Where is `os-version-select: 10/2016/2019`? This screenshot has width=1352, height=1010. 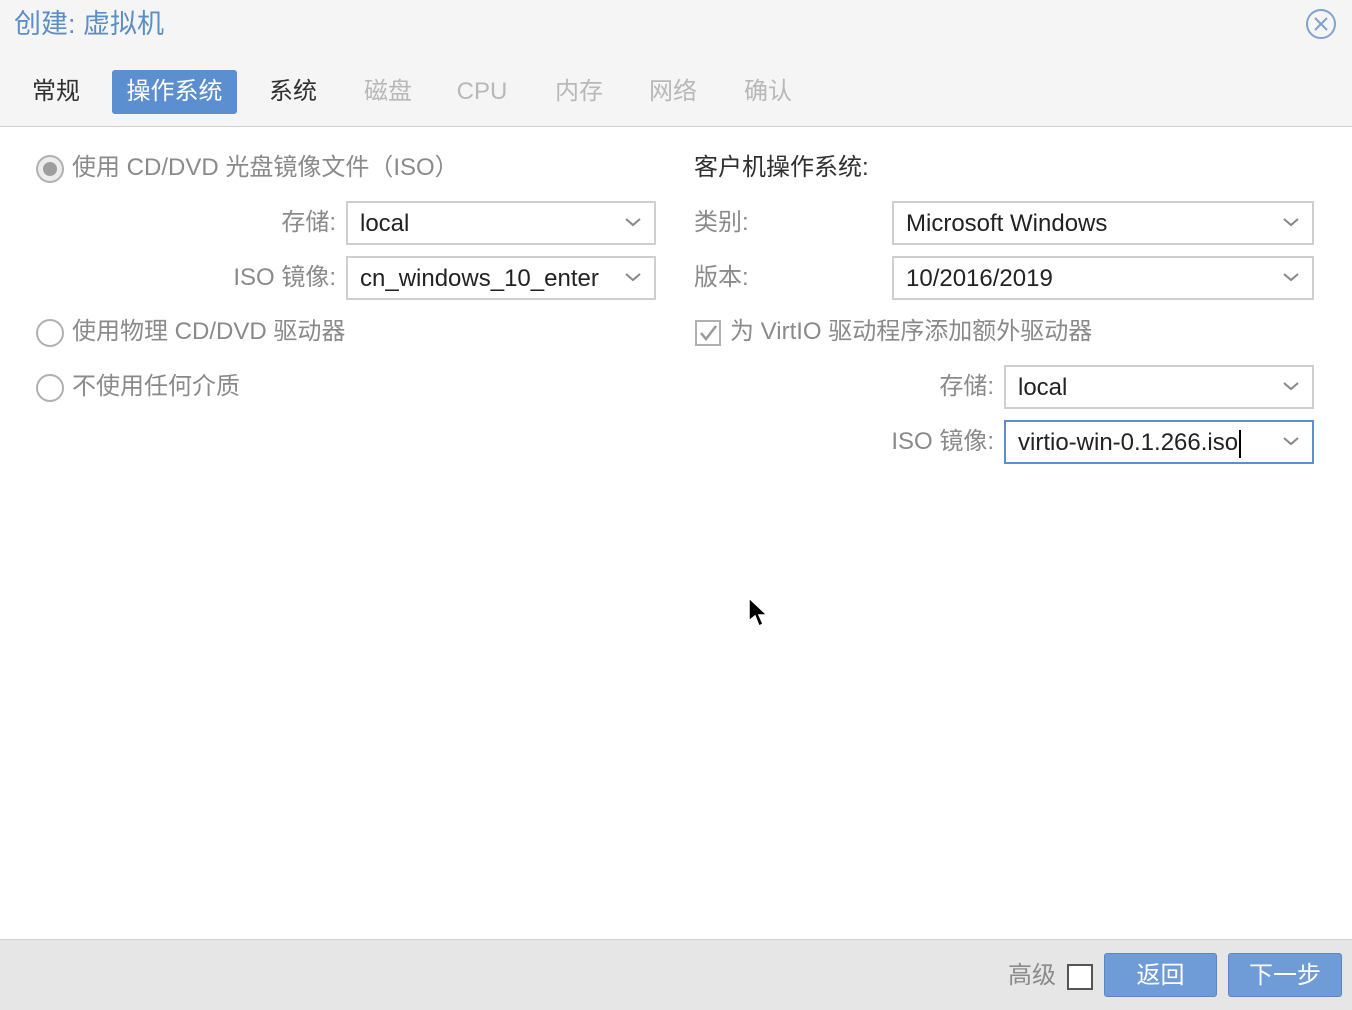 os-version-select: 10/2016/2019 is located at coordinates (1103, 278).